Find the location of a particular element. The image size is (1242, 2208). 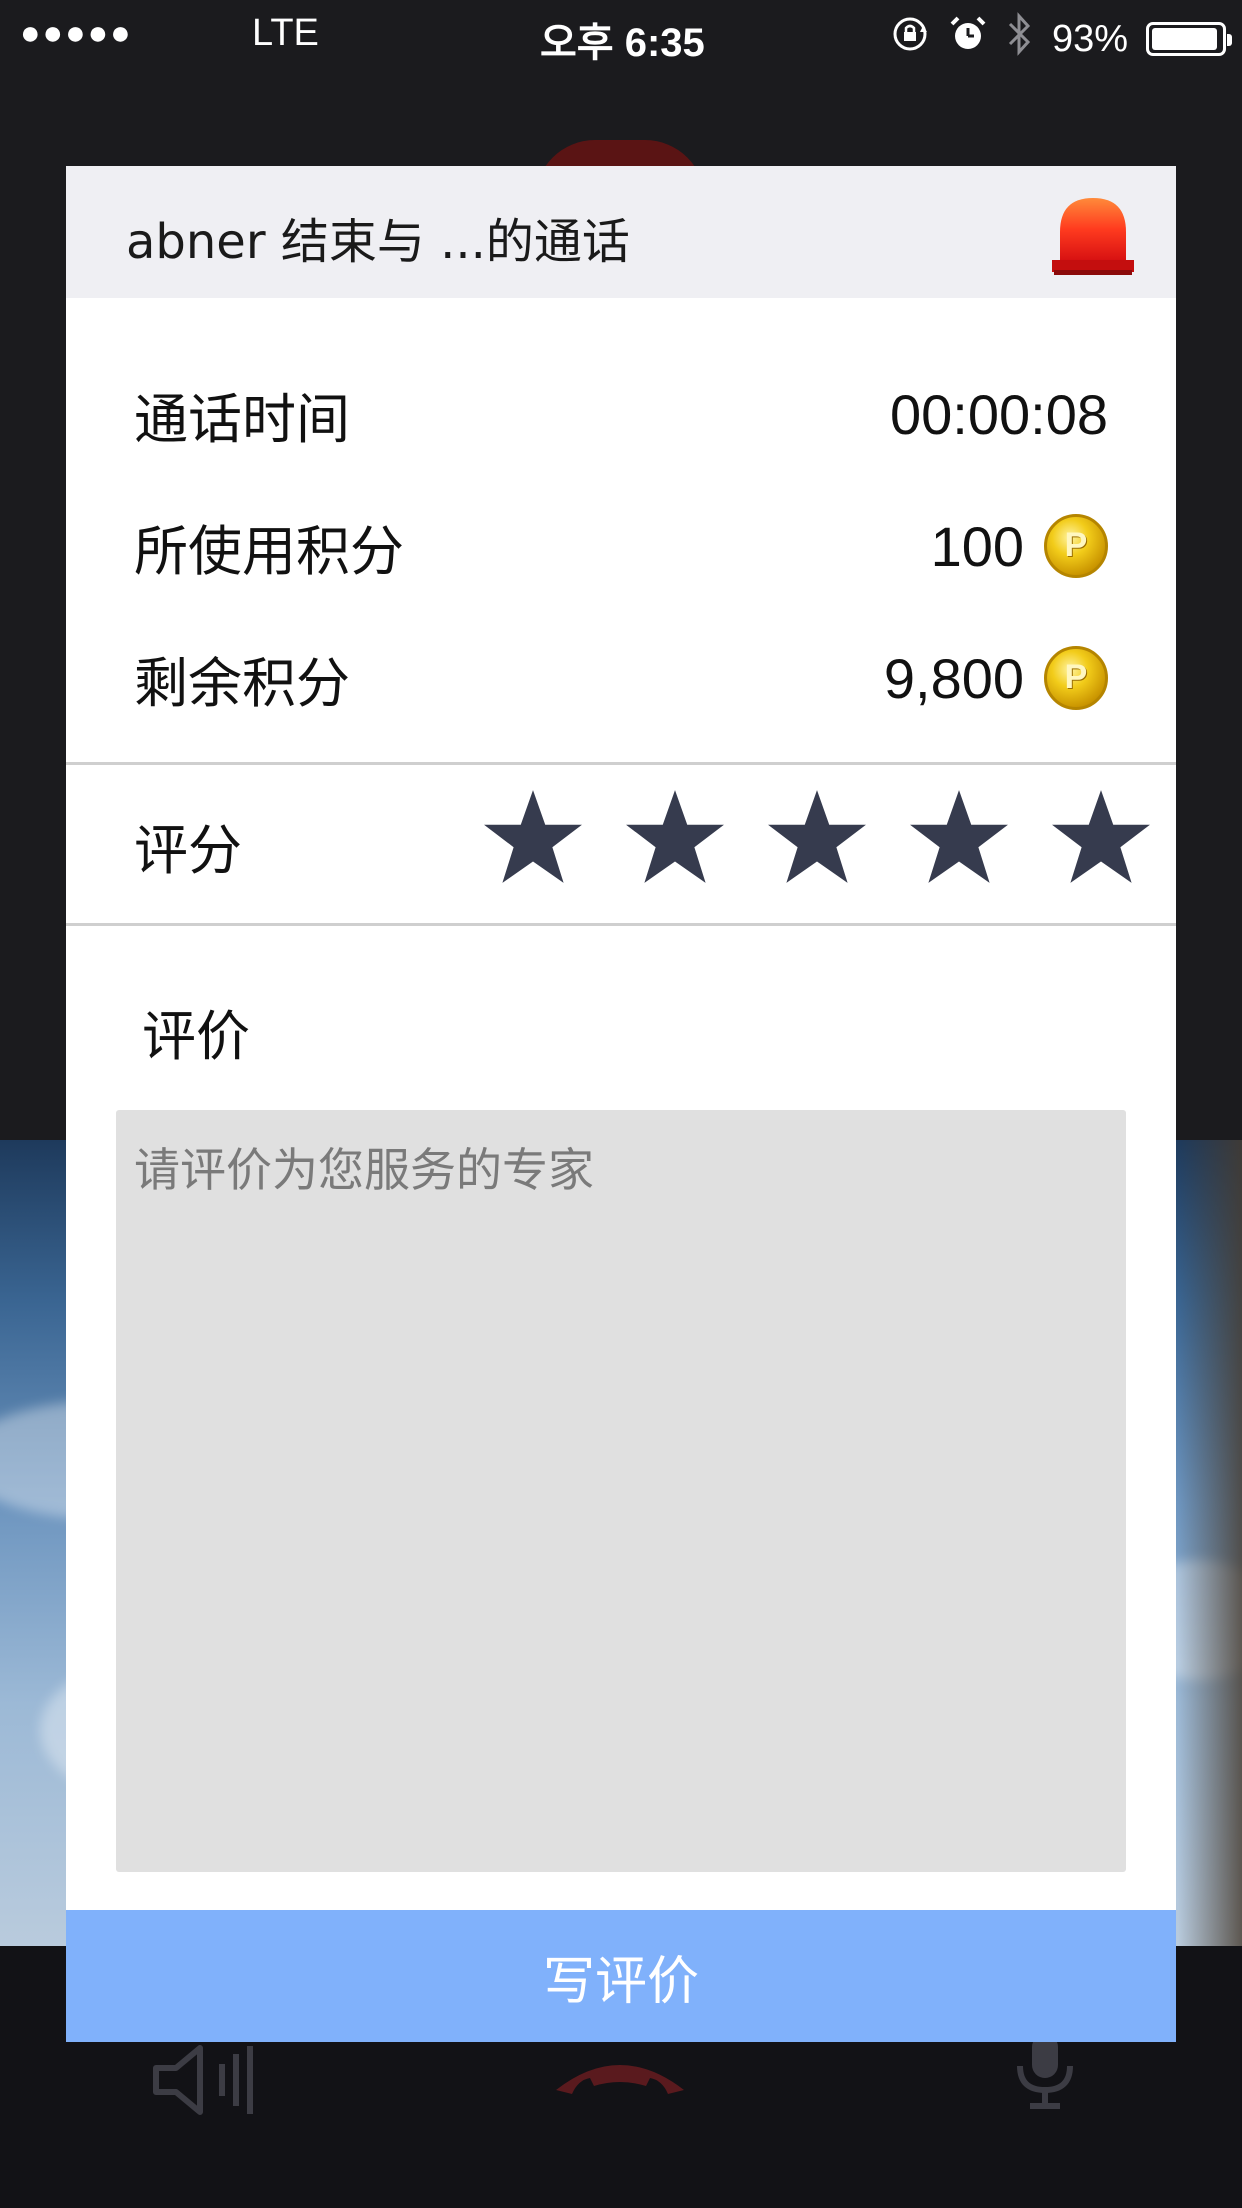

write-review-button: 写评价 is located at coordinates (621, 1976).